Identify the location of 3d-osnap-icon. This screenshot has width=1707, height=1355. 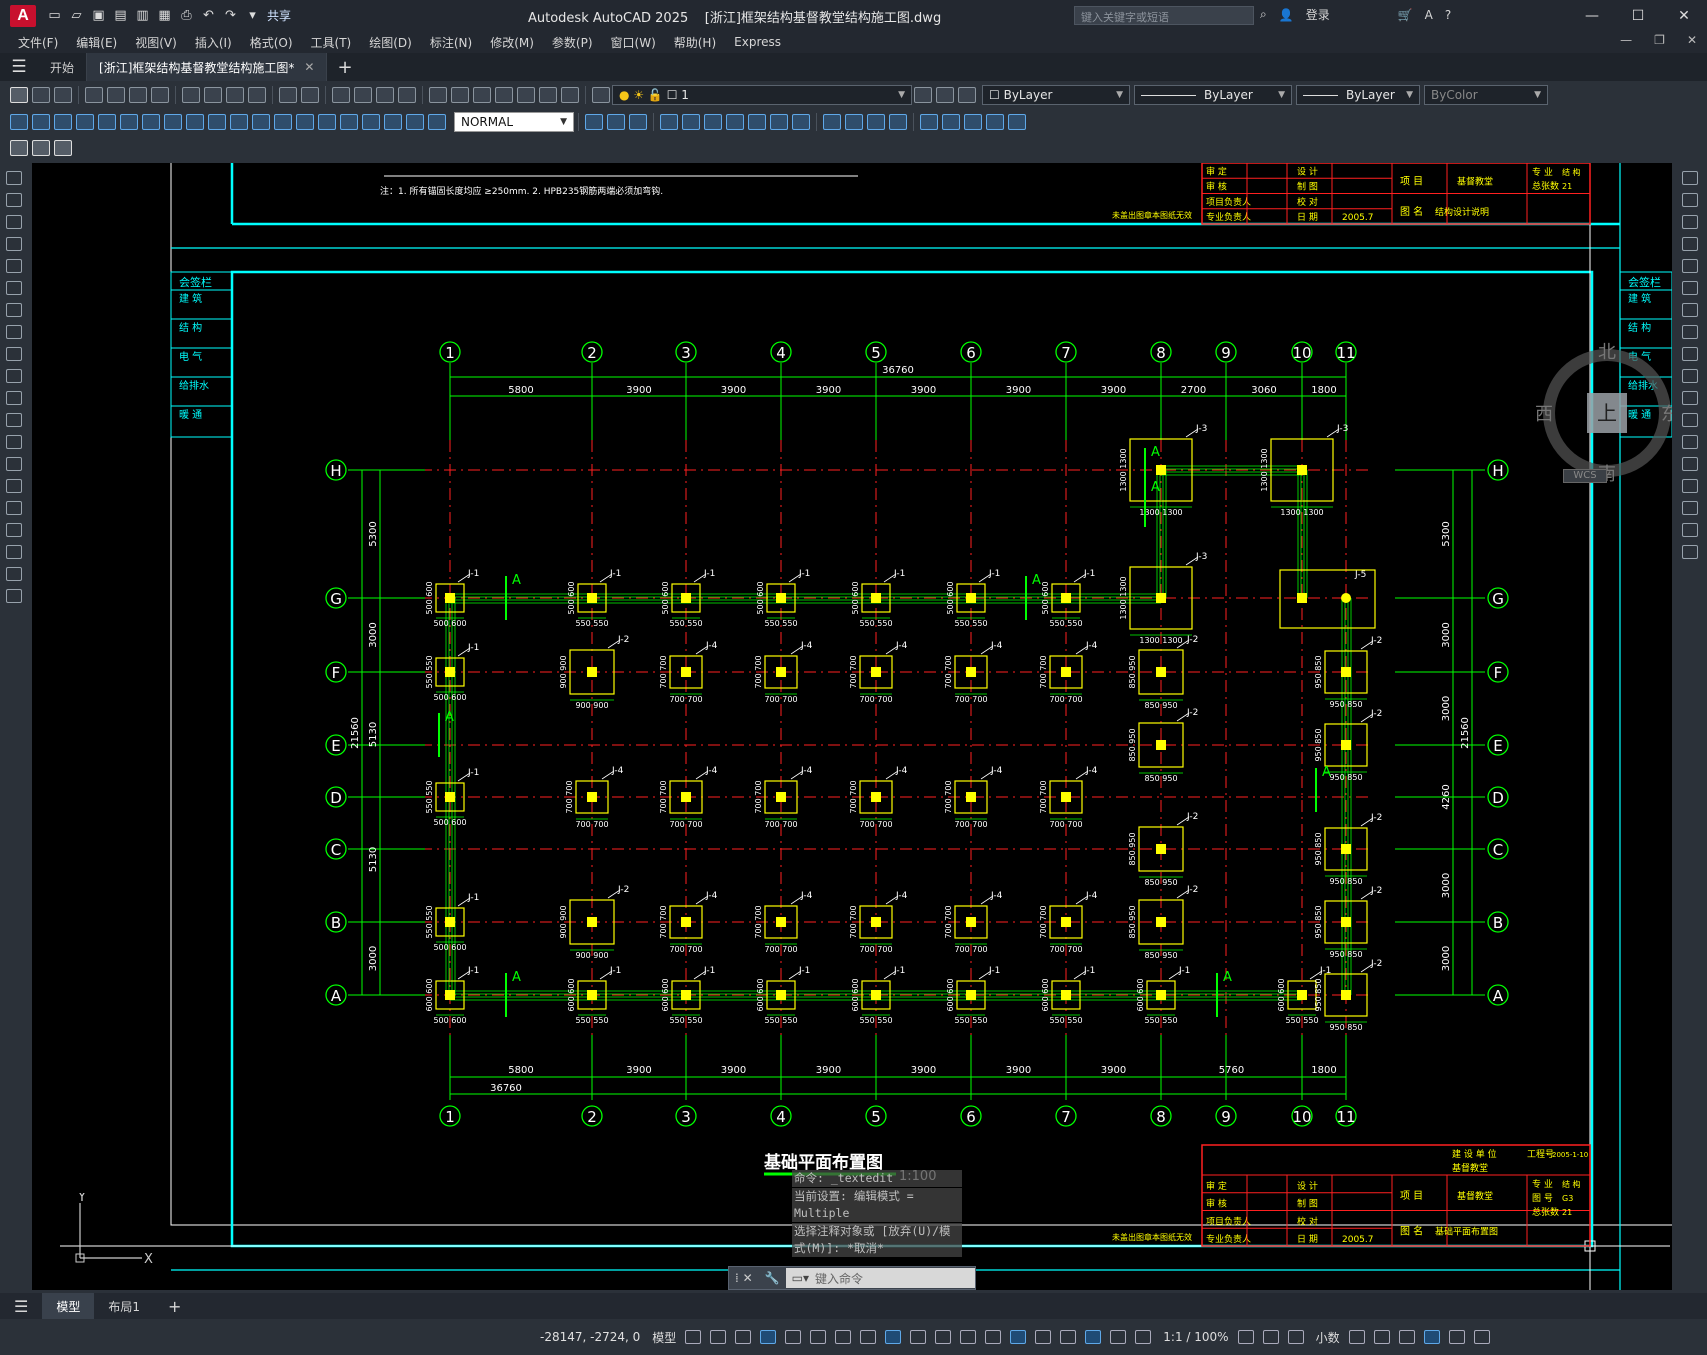
(993, 1337).